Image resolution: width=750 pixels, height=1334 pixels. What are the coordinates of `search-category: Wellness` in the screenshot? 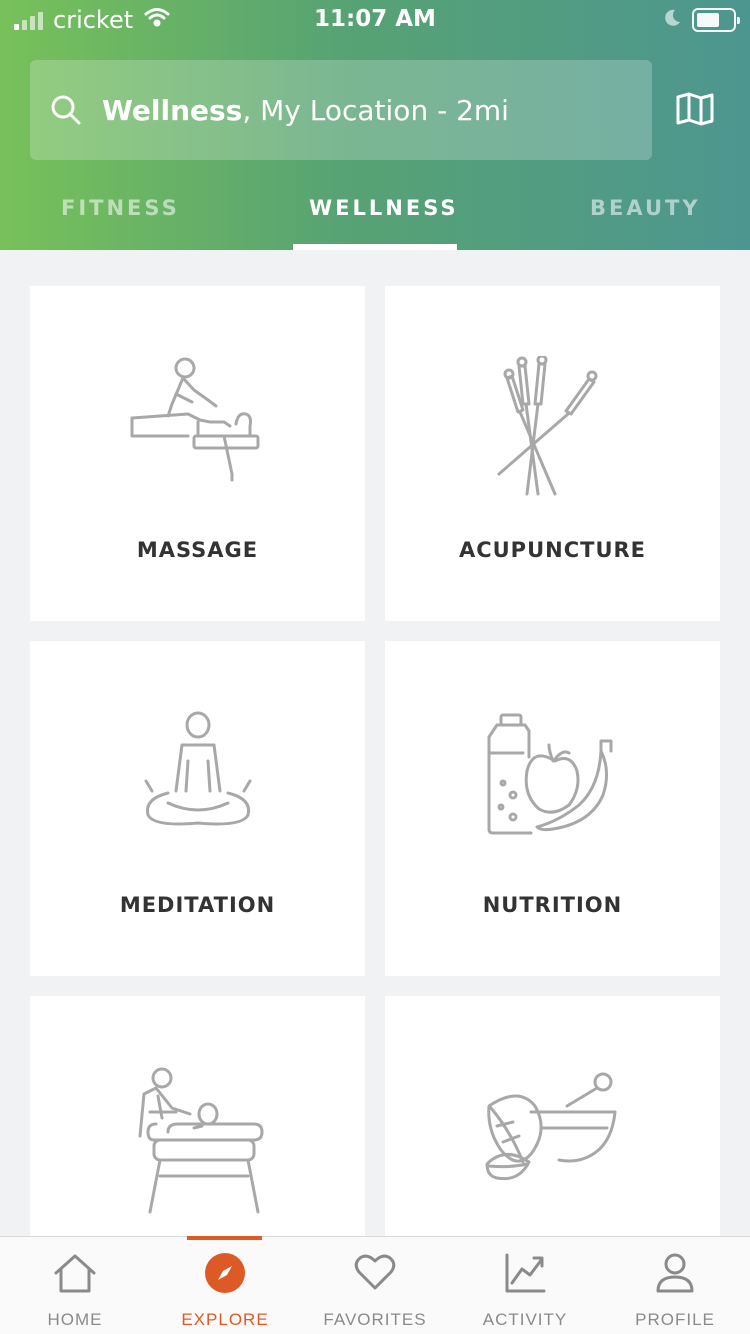 It's located at (172, 110).